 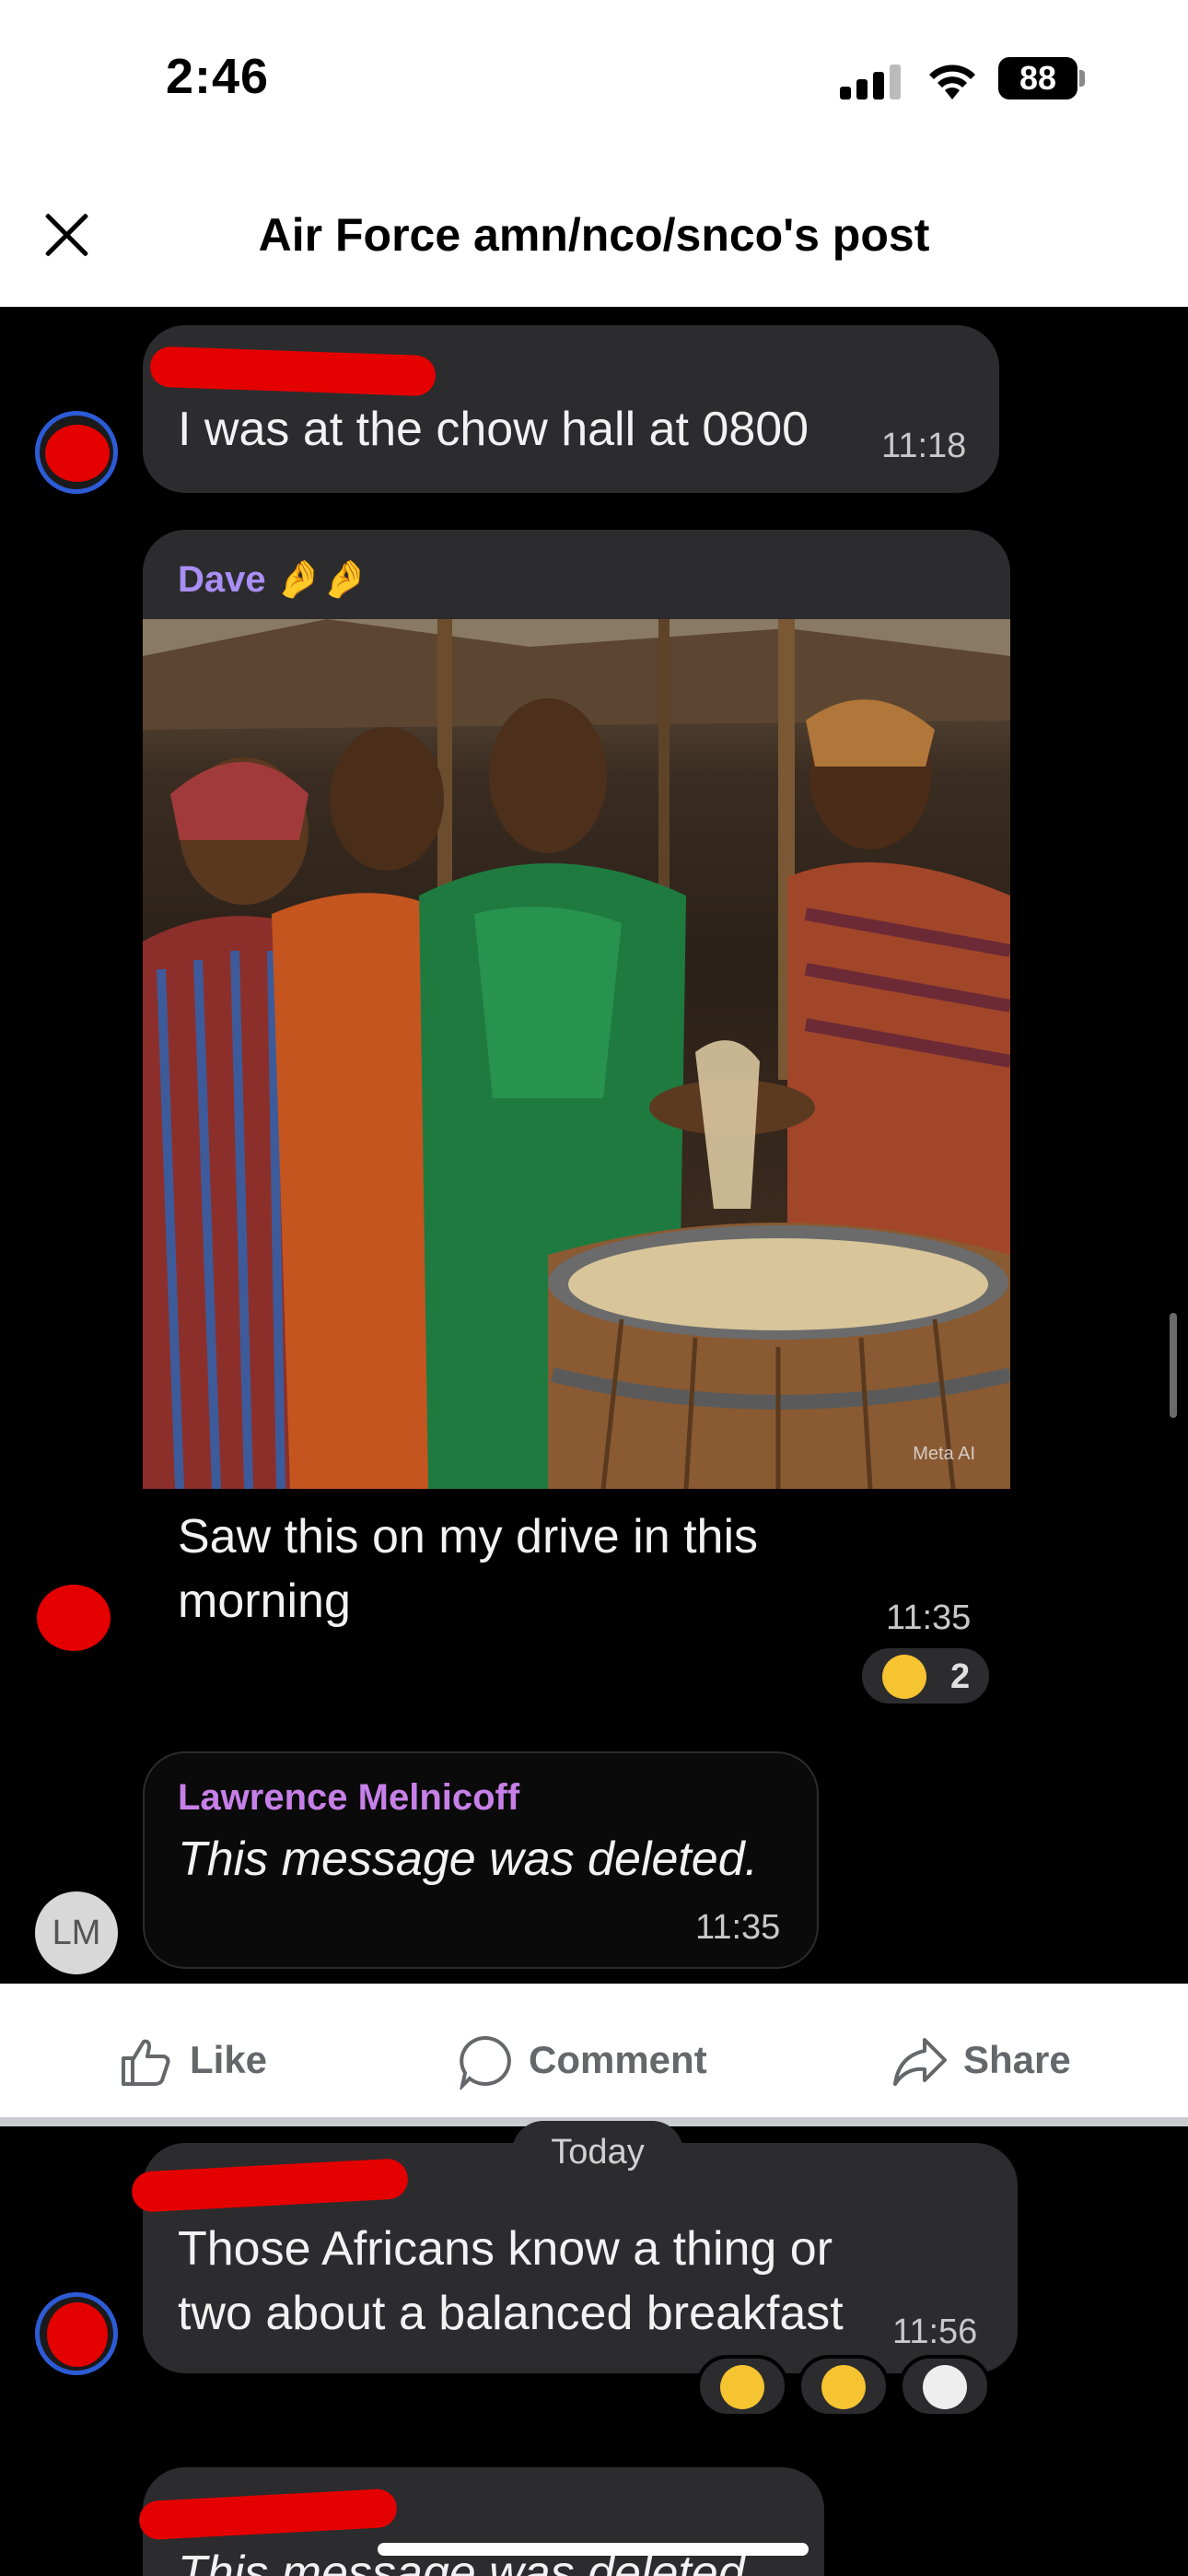 What do you see at coordinates (618, 2059) in the screenshot?
I see `comment-label: Comment` at bounding box center [618, 2059].